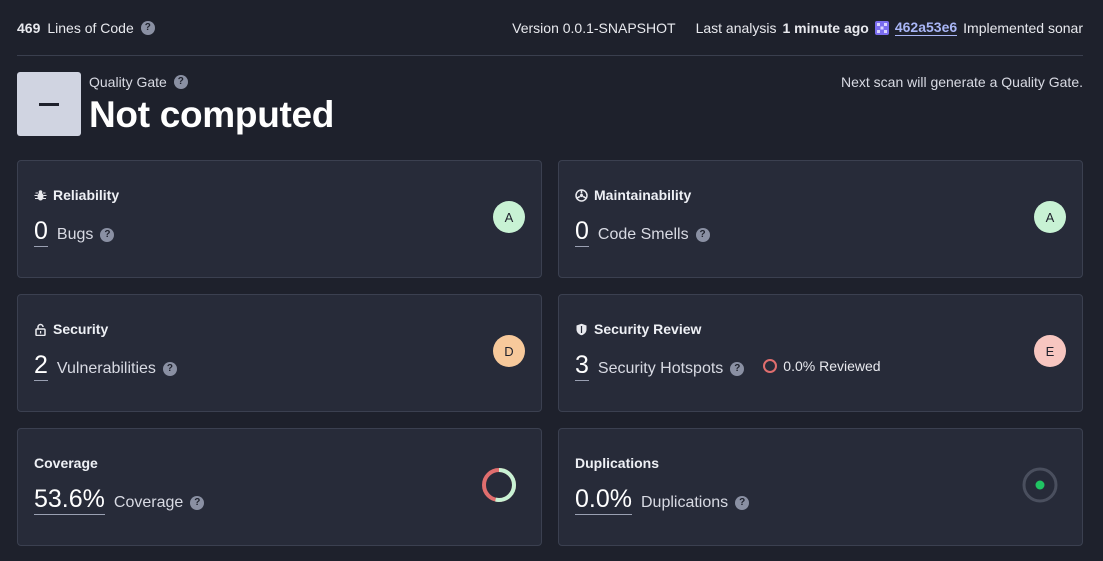 The height and width of the screenshot is (561, 1103). I want to click on maintainability-card: Maintainability 0 Code Smells? A, so click(820, 219).